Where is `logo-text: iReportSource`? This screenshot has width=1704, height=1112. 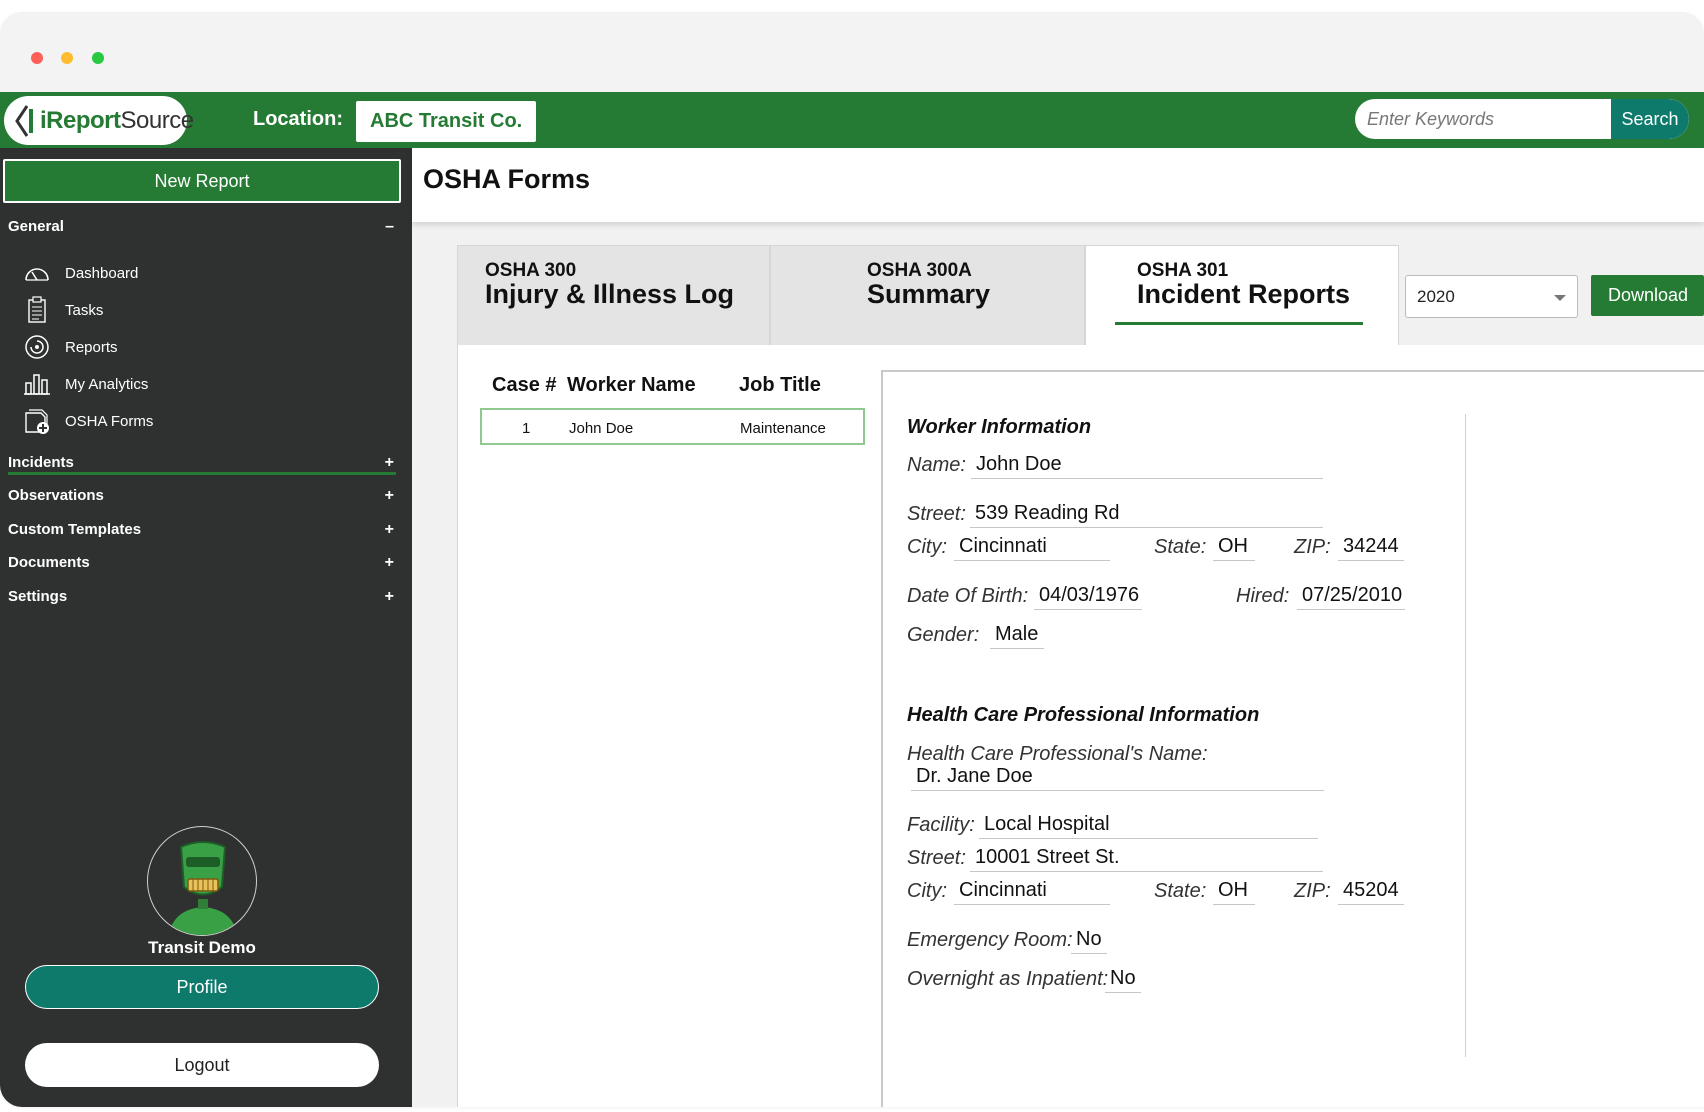
logo-text: iReportSource is located at coordinates (117, 120).